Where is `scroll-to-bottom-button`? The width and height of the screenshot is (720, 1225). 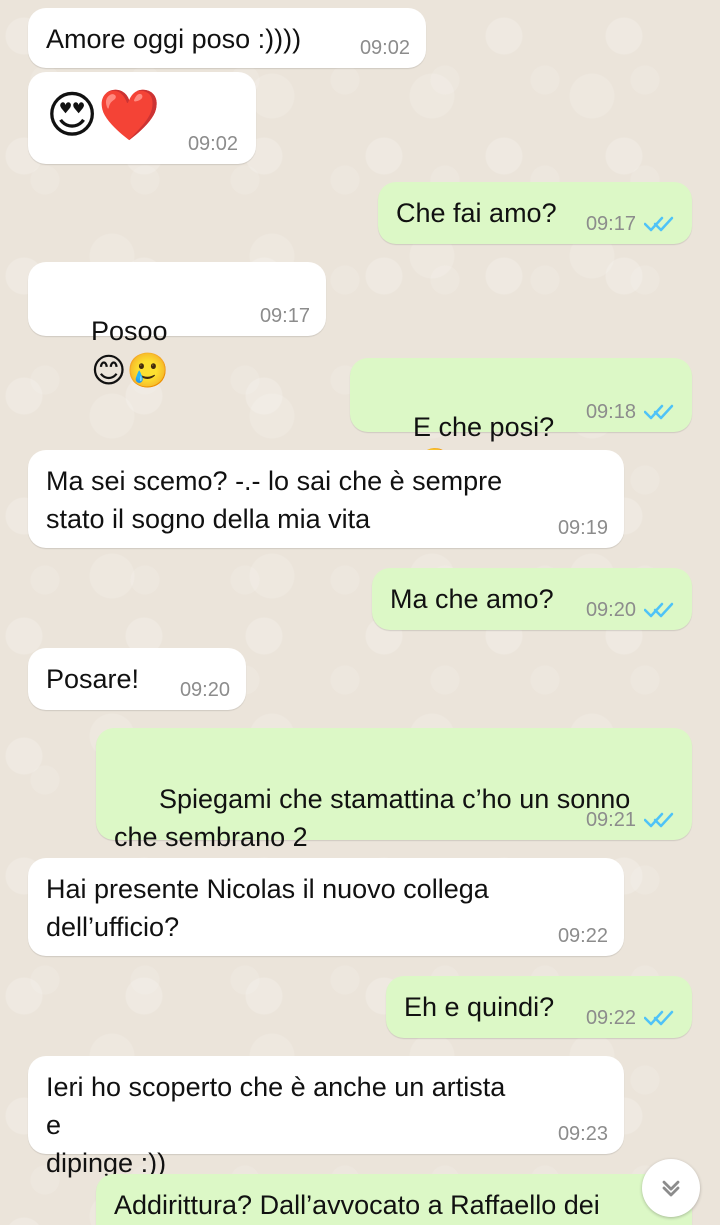 scroll-to-bottom-button is located at coordinates (671, 1188).